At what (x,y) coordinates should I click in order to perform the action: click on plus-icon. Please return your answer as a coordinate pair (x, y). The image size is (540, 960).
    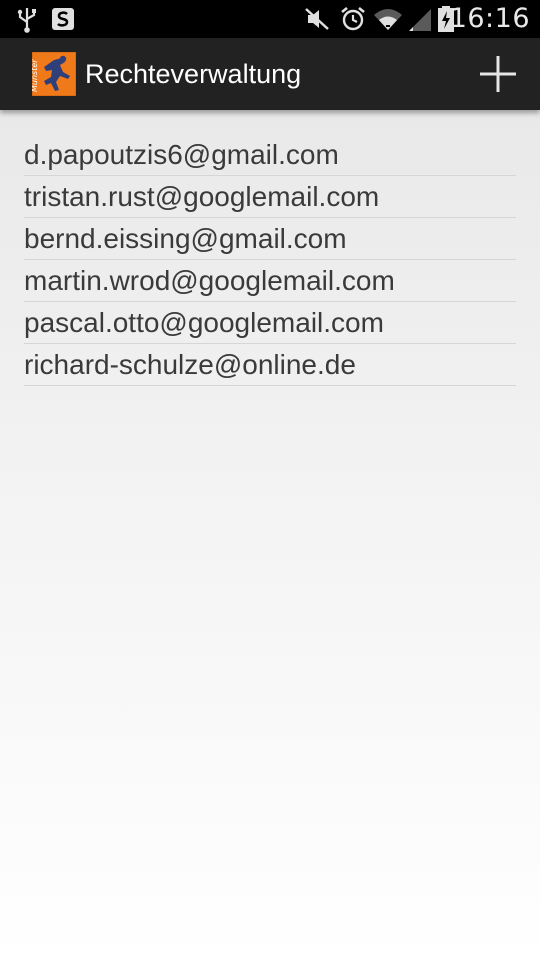
    Looking at the image, I should click on (498, 74).